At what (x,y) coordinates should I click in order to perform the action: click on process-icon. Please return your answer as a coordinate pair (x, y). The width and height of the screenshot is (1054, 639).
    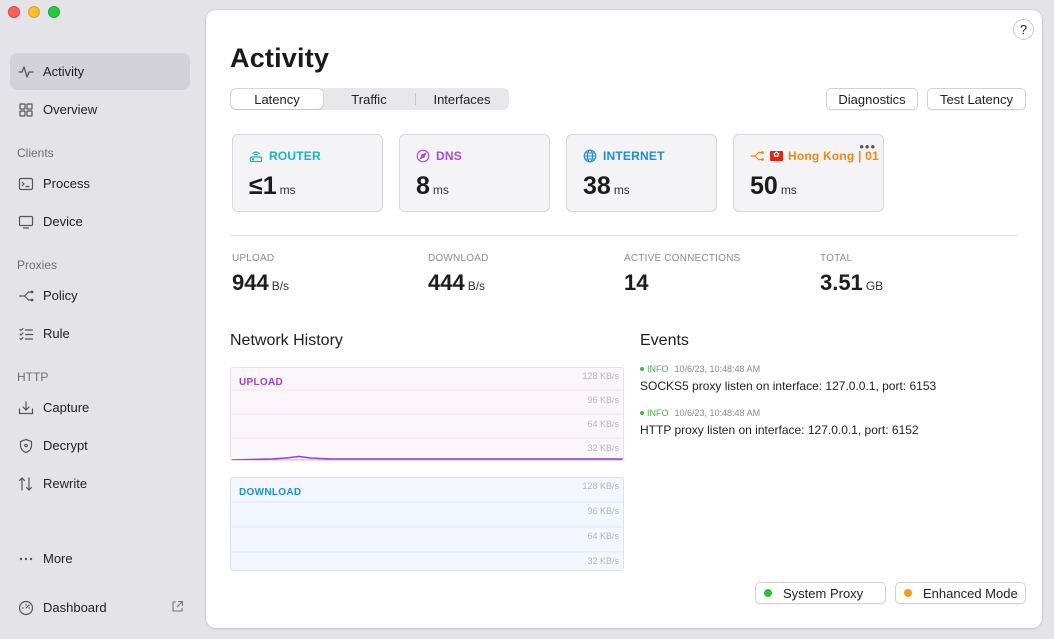
    Looking at the image, I should click on (26, 184).